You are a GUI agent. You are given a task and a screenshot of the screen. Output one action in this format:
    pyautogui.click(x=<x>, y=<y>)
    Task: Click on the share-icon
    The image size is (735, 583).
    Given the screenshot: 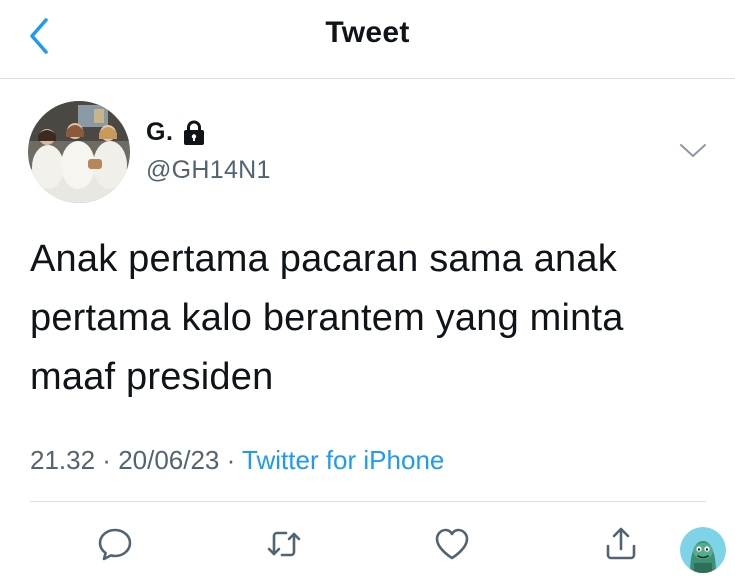 What is the action you would take?
    pyautogui.click(x=621, y=543)
    